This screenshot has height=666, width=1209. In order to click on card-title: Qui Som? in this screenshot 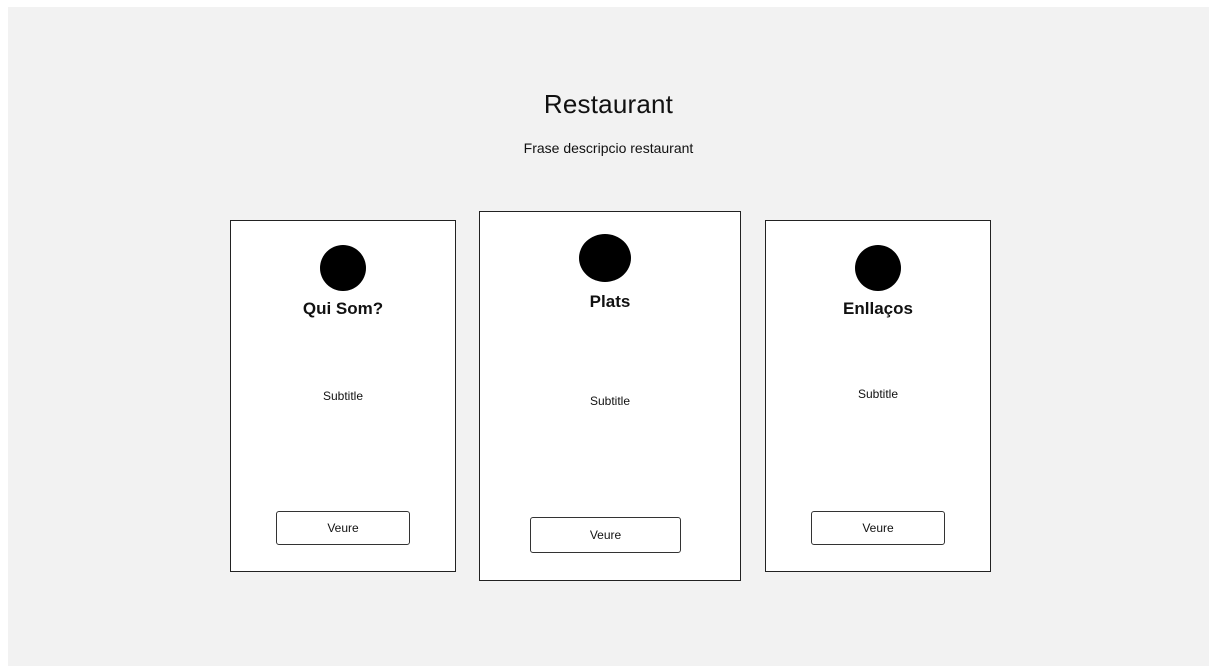, I will do `click(343, 308)`.